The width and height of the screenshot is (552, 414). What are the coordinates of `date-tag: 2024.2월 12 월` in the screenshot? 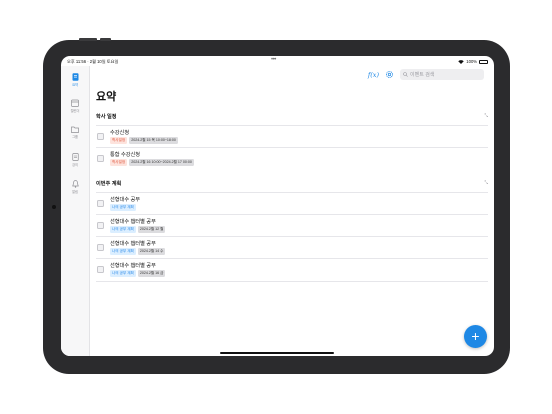 It's located at (151, 229).